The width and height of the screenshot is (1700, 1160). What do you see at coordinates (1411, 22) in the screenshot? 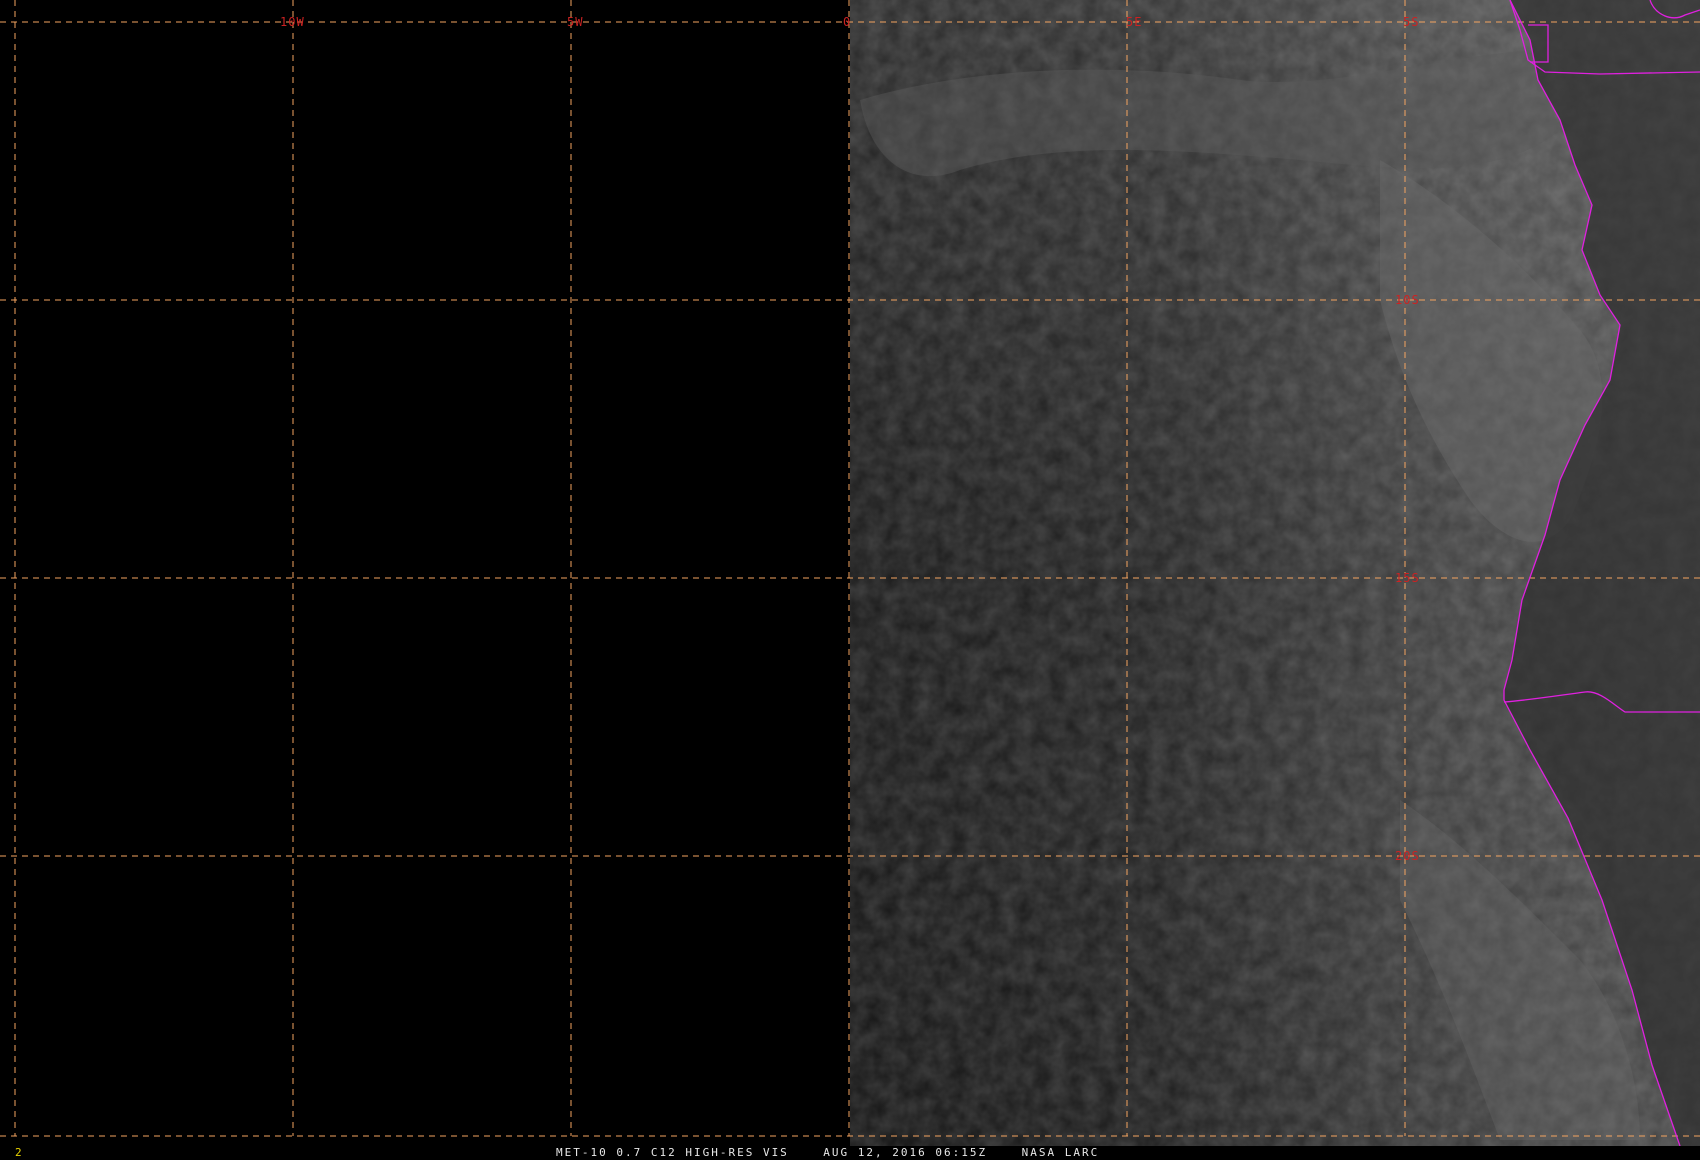
I see `latitude-label-5s: 5S` at bounding box center [1411, 22].